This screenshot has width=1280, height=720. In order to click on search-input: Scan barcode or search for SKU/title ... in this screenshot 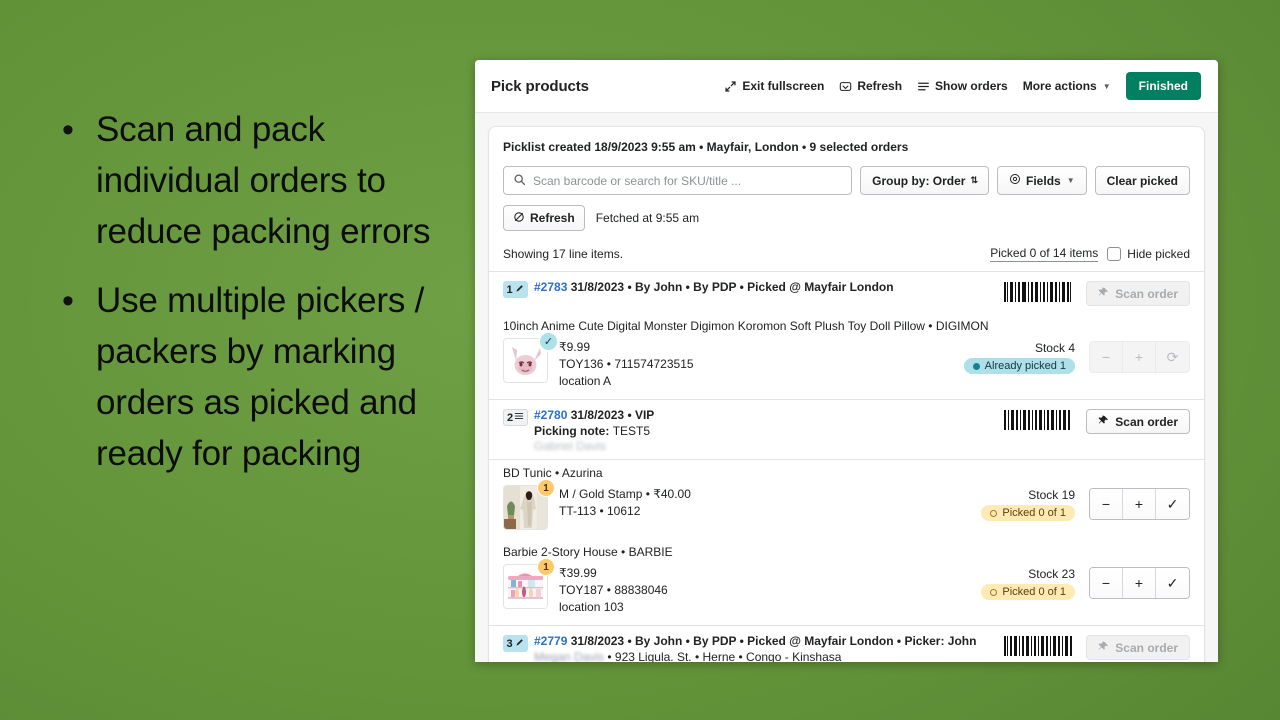, I will do `click(678, 180)`.